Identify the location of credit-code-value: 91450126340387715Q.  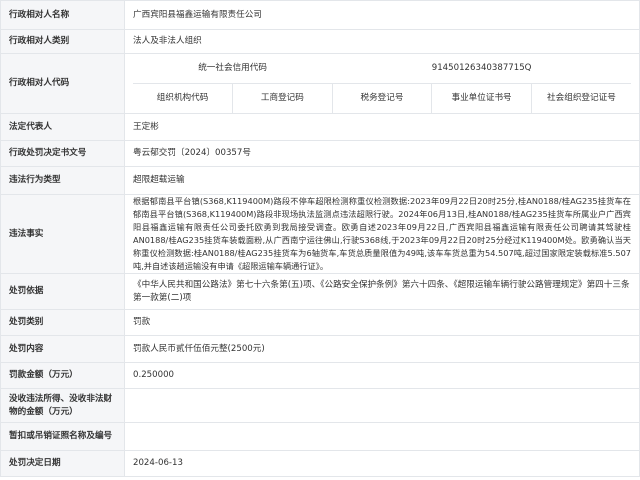
(481, 69).